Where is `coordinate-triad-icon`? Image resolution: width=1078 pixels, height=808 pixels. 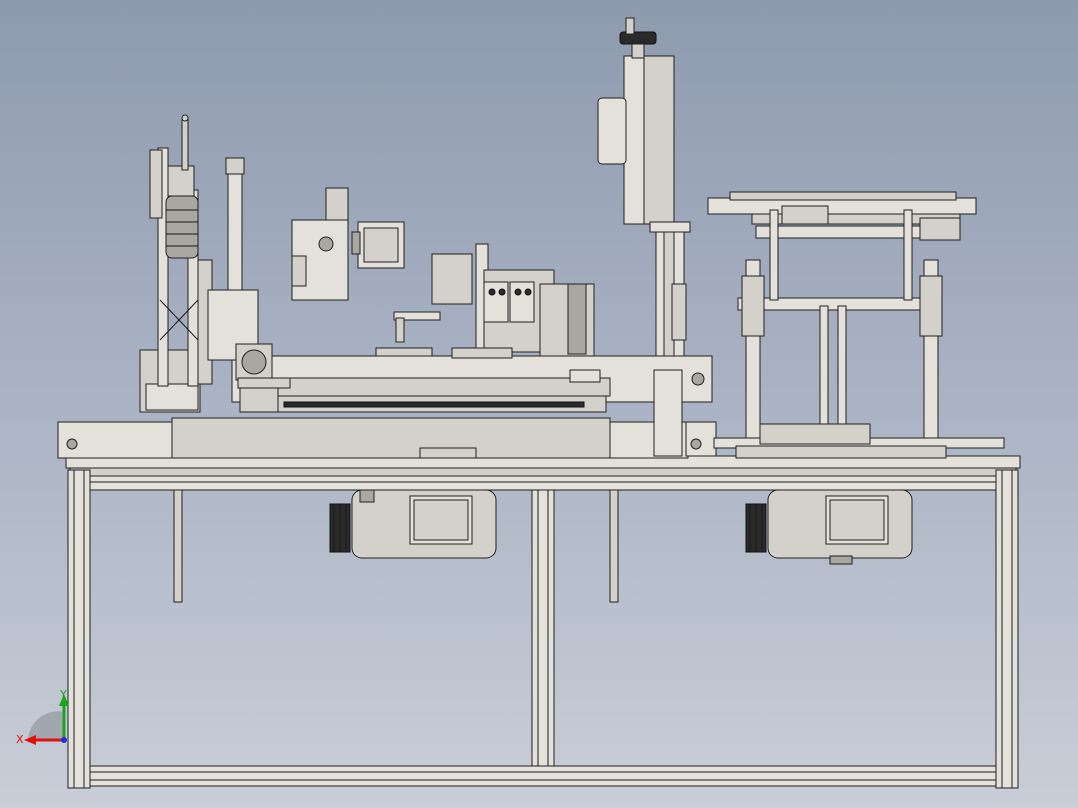
coordinate-triad-icon is located at coordinates (46, 719).